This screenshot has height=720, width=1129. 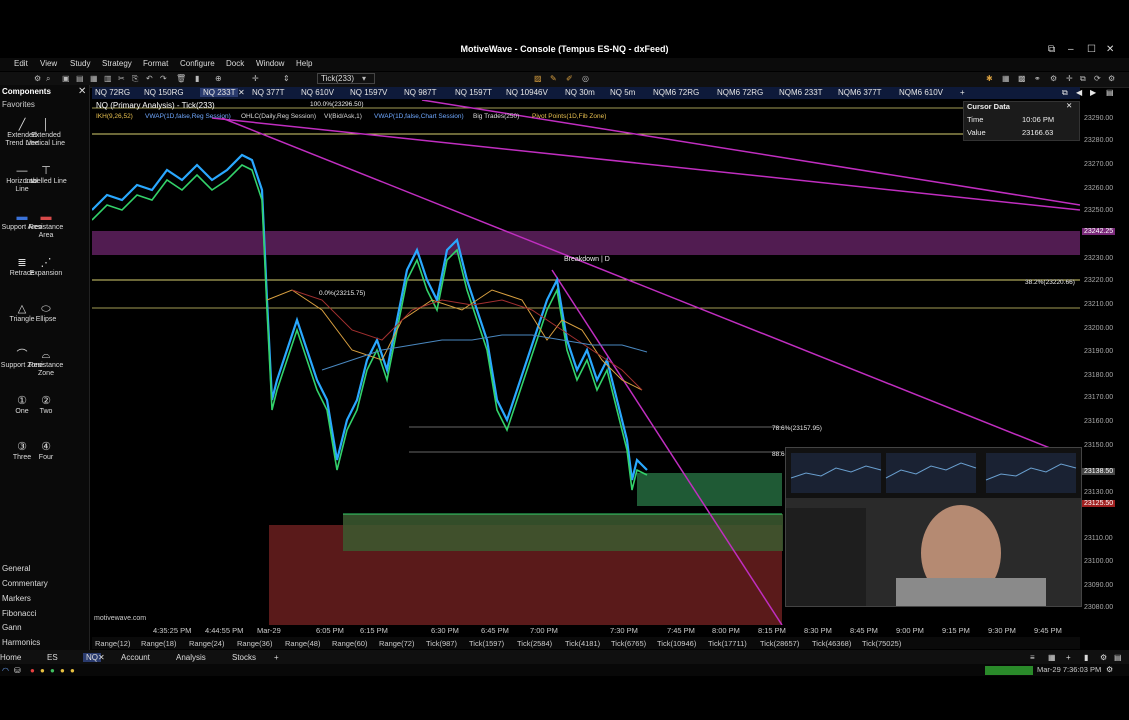 I want to click on category-commentary: Commentary, so click(x=25, y=583).